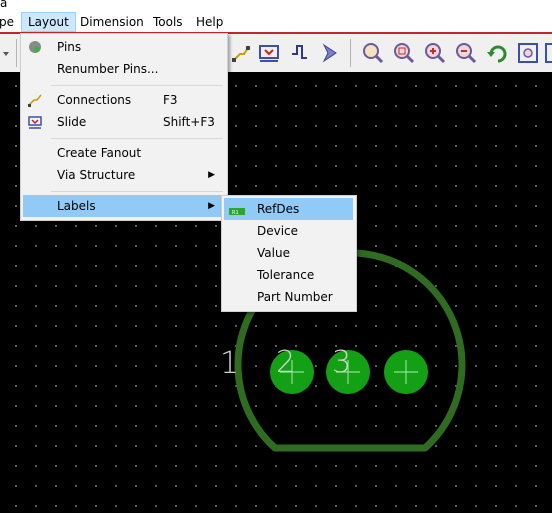 This screenshot has height=513, width=552. What do you see at coordinates (373, 53) in the screenshot?
I see `zoom-fit-icon` at bounding box center [373, 53].